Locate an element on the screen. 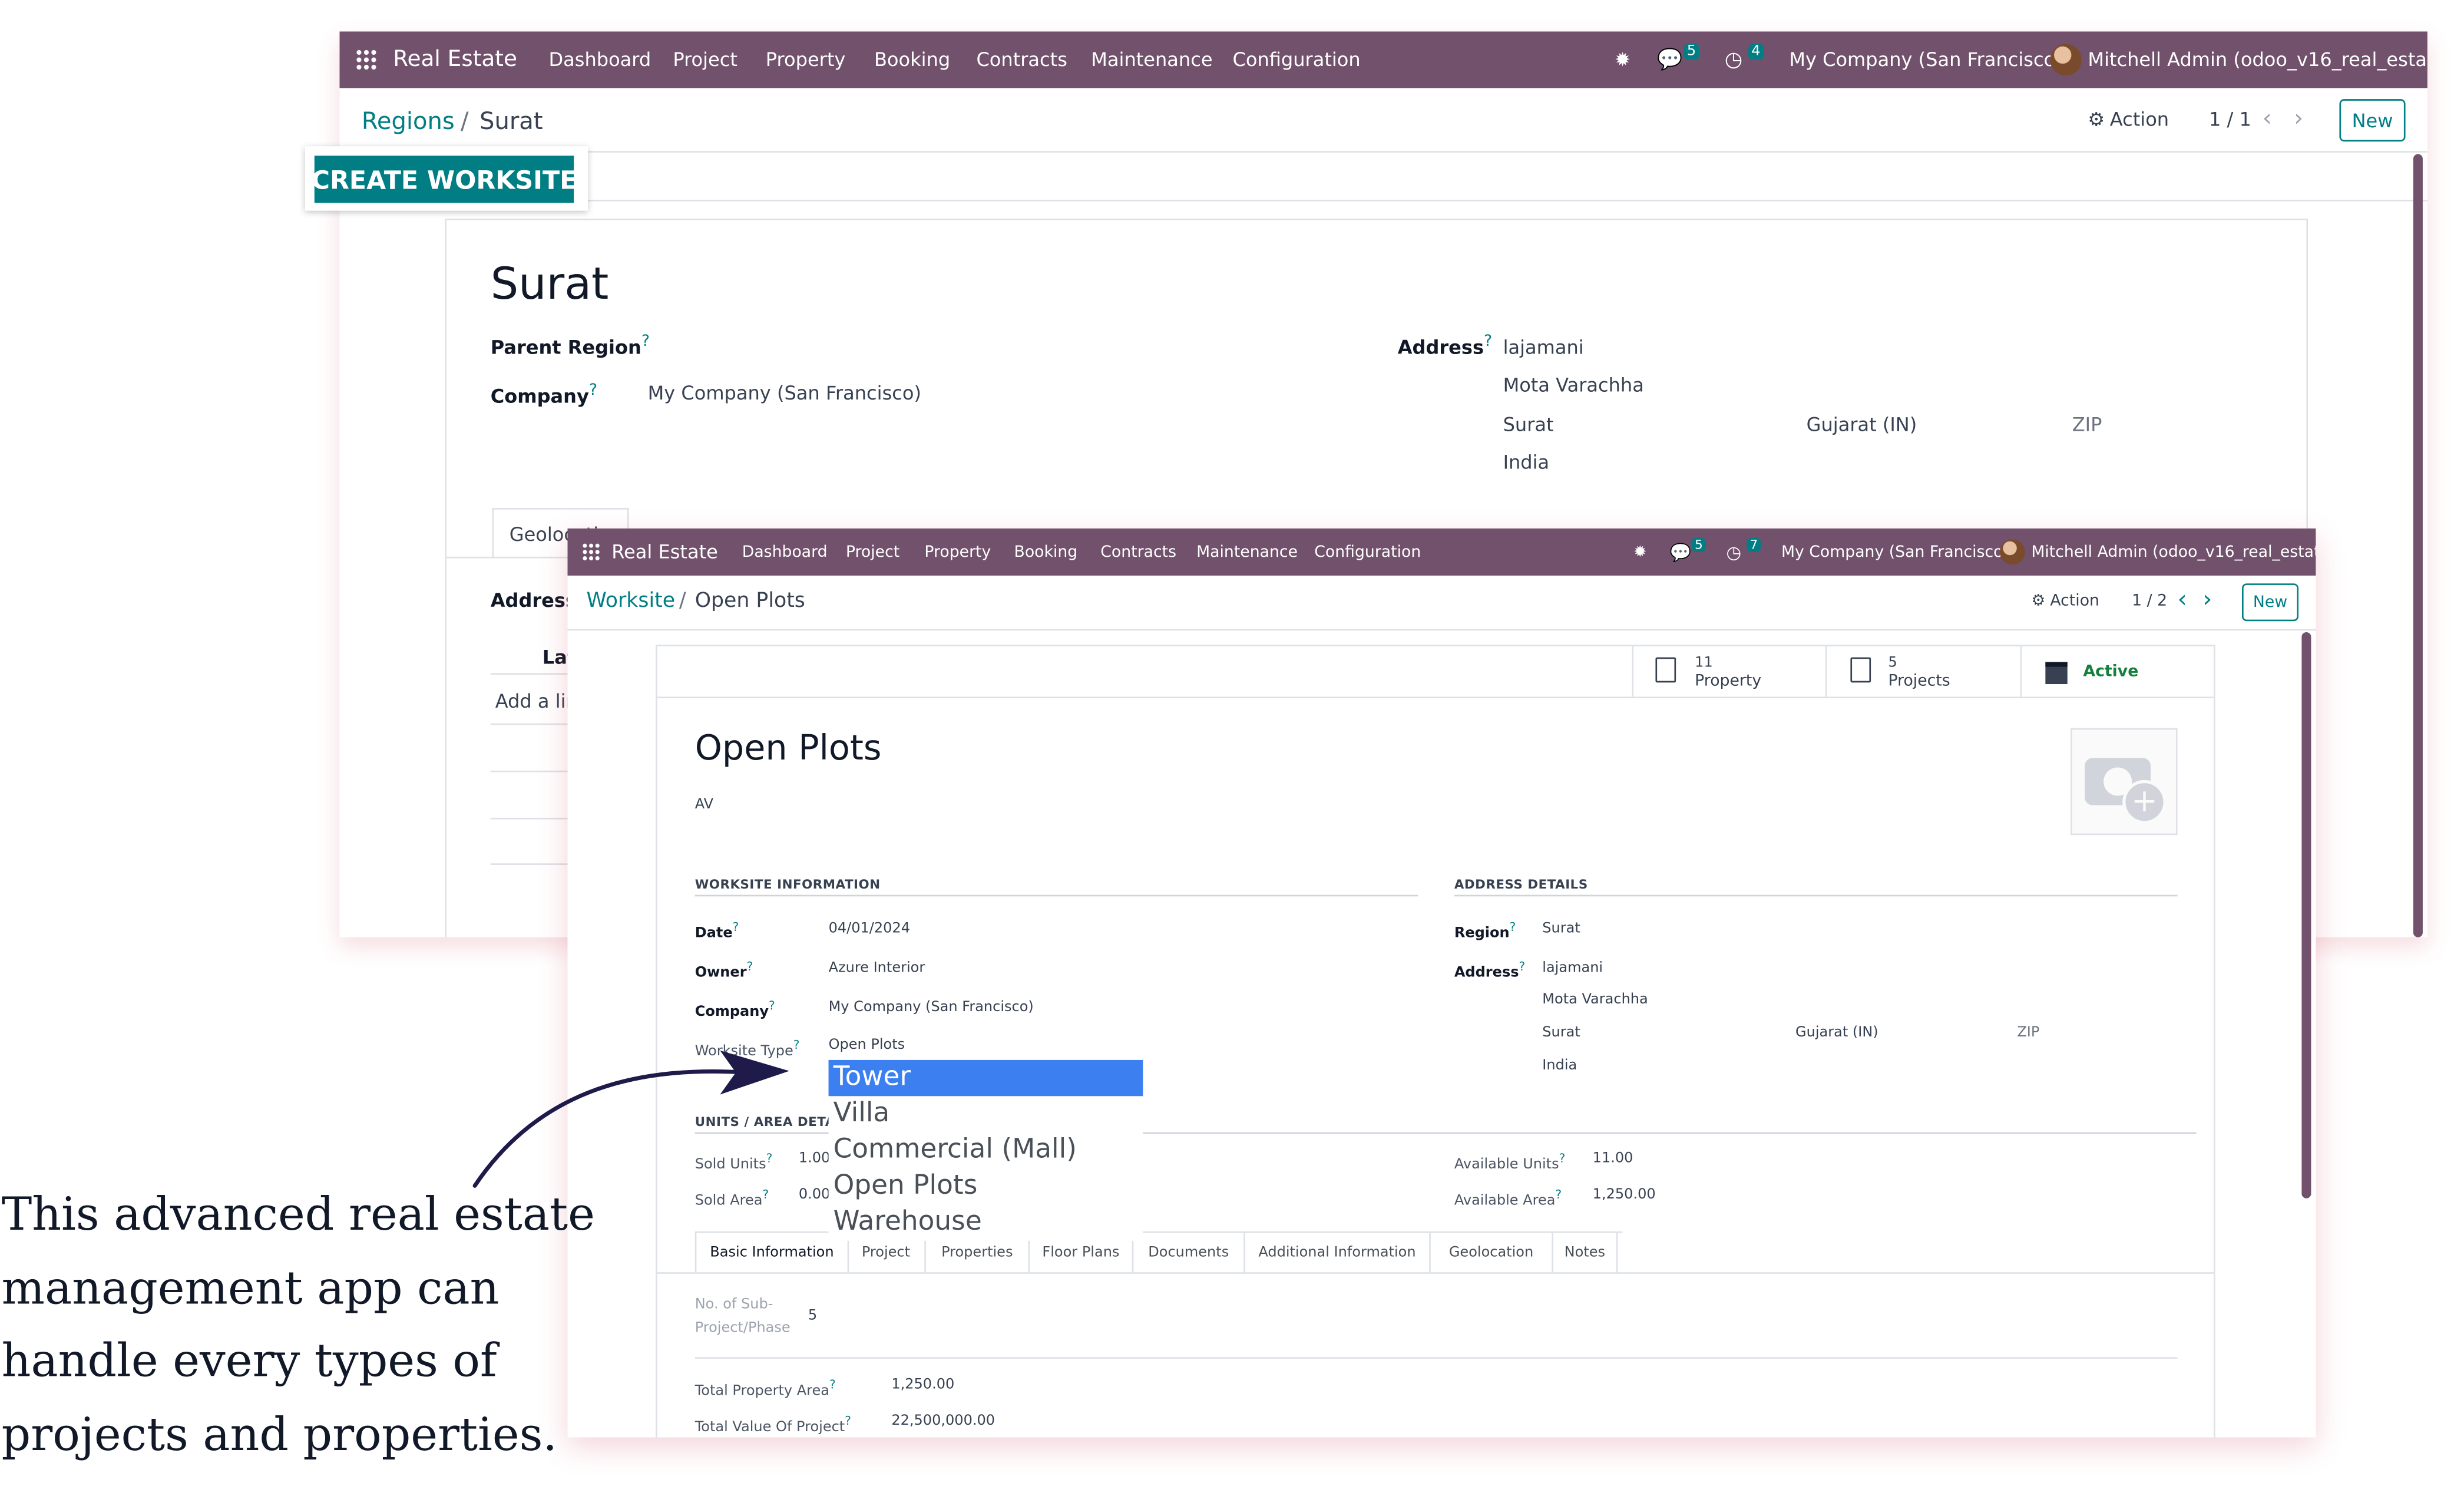 This screenshot has width=2464, height=1486. stat-button-property: 11 Property is located at coordinates (1729, 671).